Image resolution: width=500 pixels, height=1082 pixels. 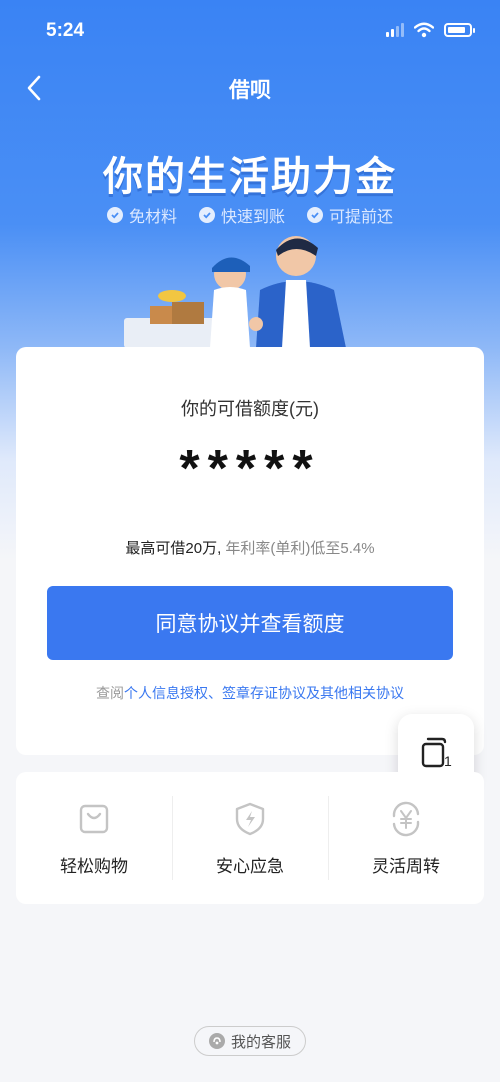 I want to click on hero-feature-label: 快速到账, so click(x=252, y=217).